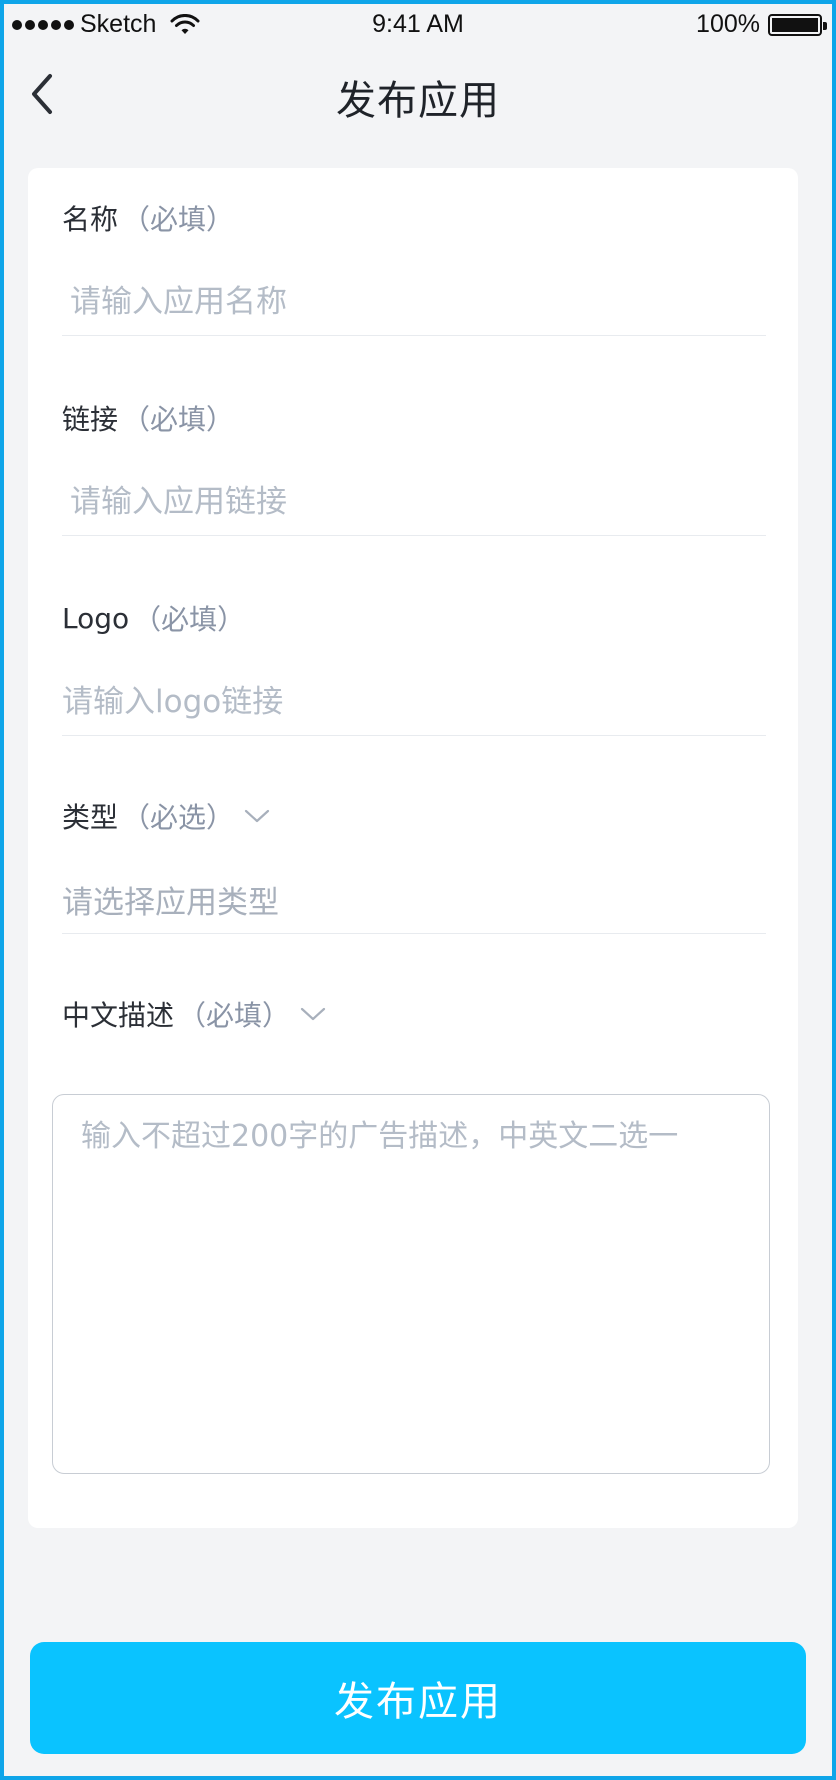  Describe the element at coordinates (118, 1015) in the screenshot. I see `description-label: 中文描述` at that location.